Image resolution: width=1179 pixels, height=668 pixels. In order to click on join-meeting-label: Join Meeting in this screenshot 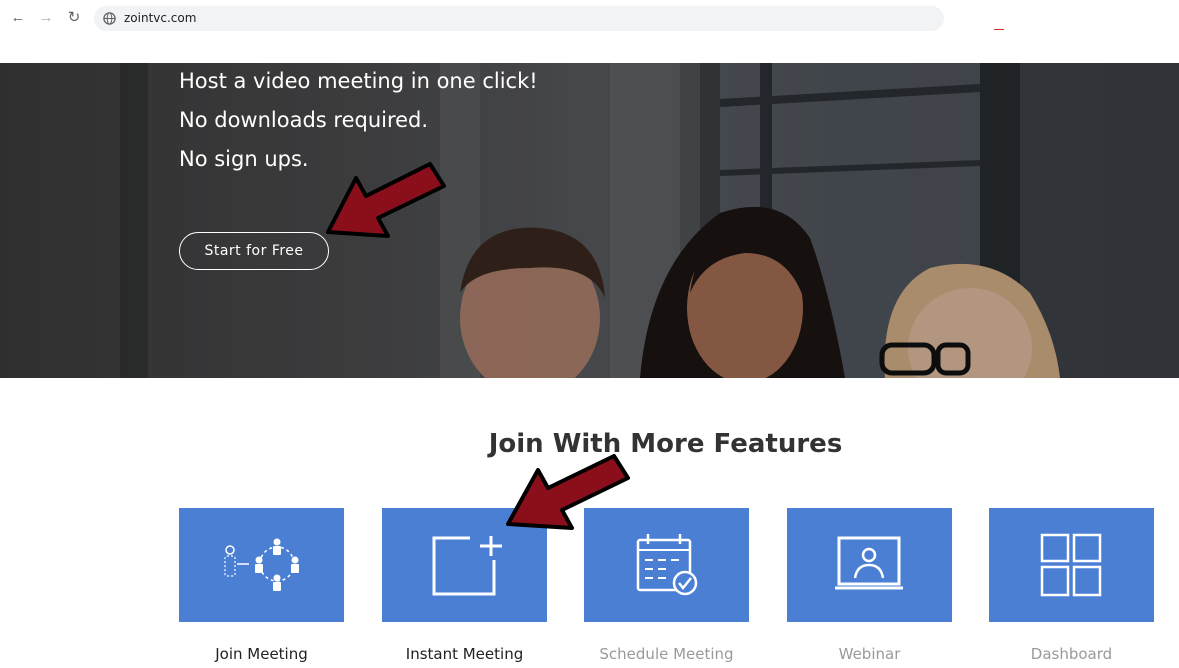, I will do `click(261, 654)`.